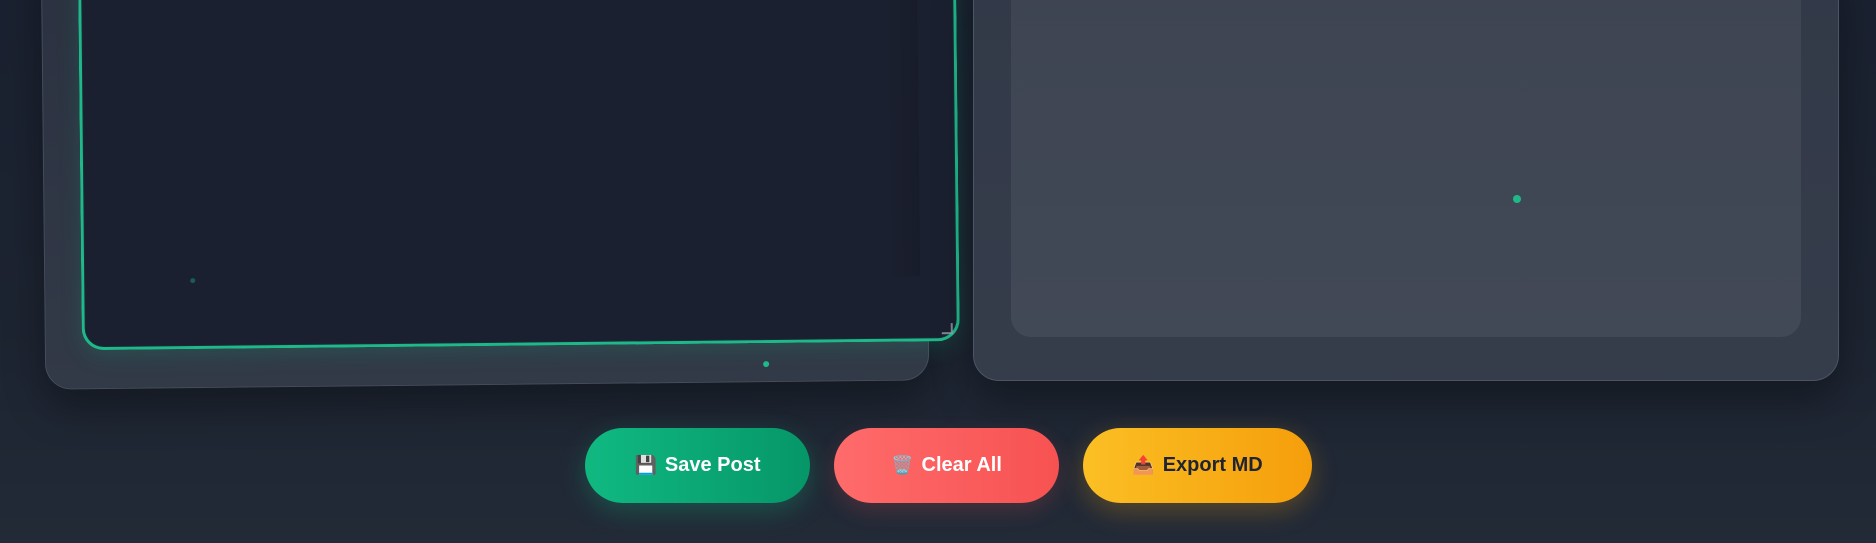 Image resolution: width=1876 pixels, height=543 pixels. I want to click on clear-all-label: Clear All, so click(961, 465).